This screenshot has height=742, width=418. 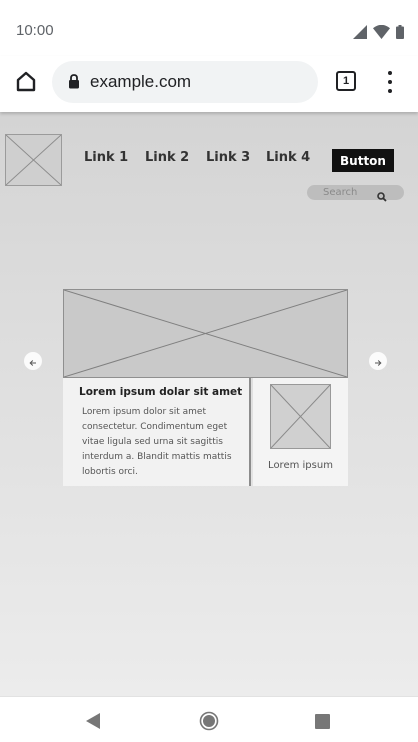 I want to click on card-side-panel: Lorem ipsum, so click(x=300, y=432).